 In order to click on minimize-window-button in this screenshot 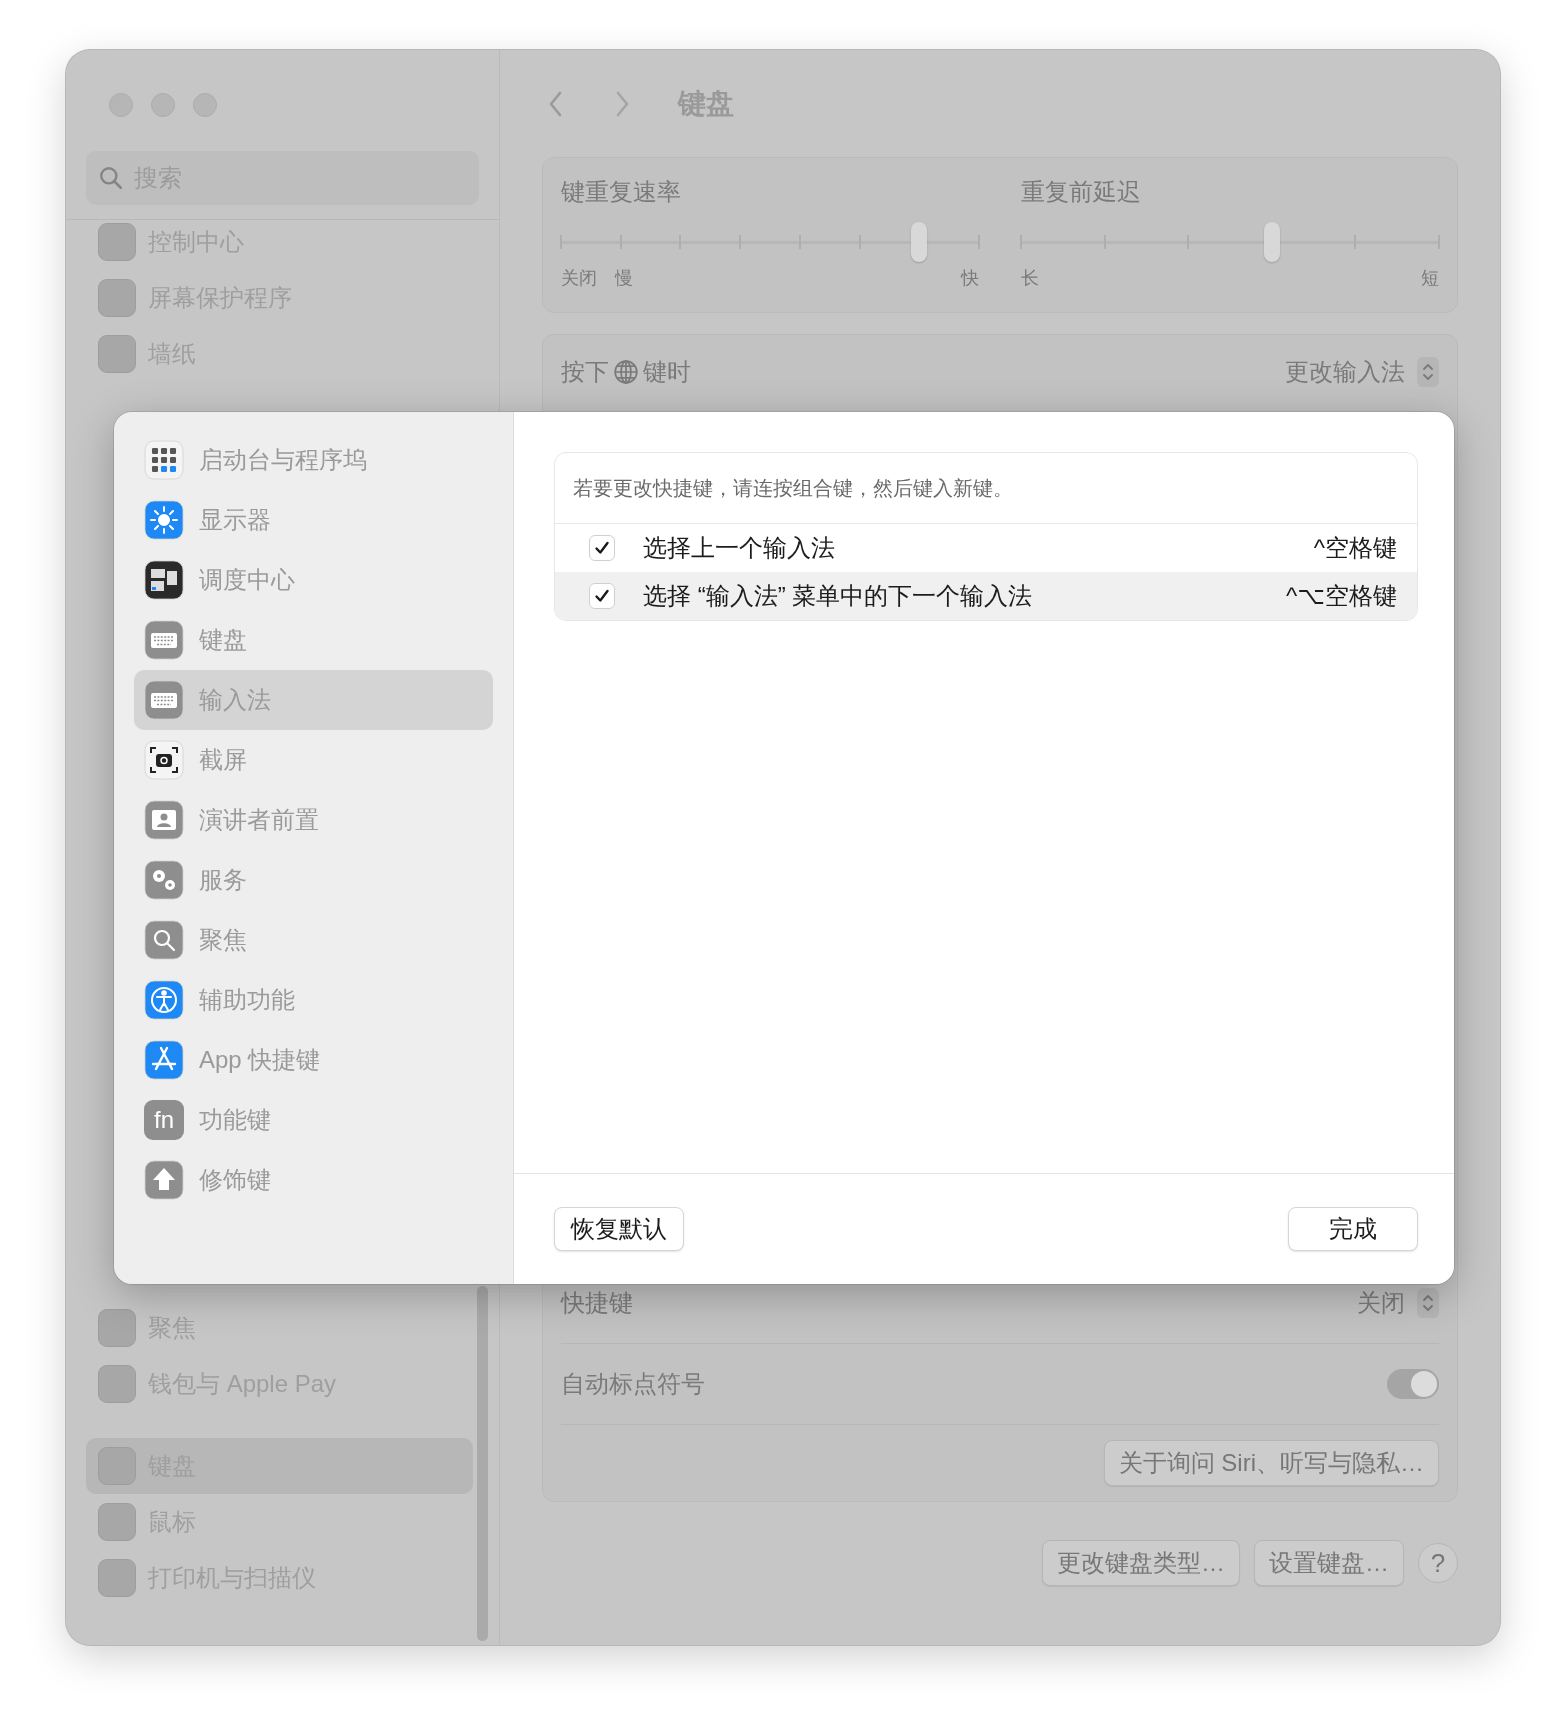, I will do `click(163, 105)`.